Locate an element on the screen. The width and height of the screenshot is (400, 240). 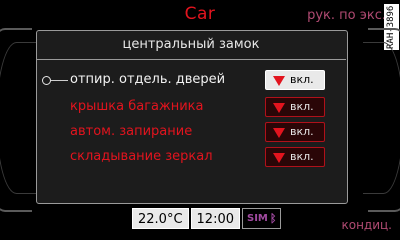
sim-indicator: SIM ᛒ is located at coordinates (262, 218).